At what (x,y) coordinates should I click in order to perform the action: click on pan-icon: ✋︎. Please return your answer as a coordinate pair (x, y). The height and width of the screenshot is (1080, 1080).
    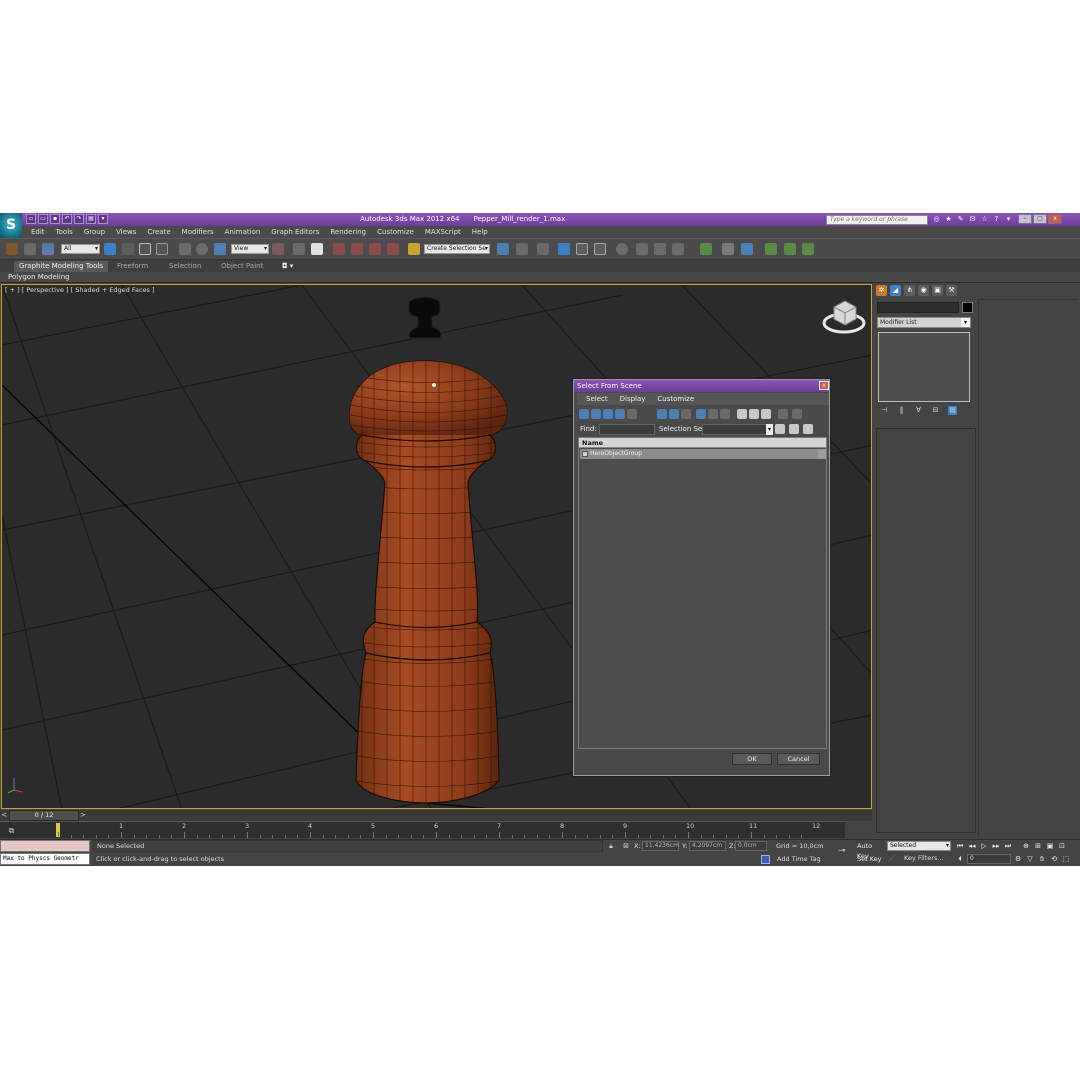
    Looking at the image, I should click on (1042, 859).